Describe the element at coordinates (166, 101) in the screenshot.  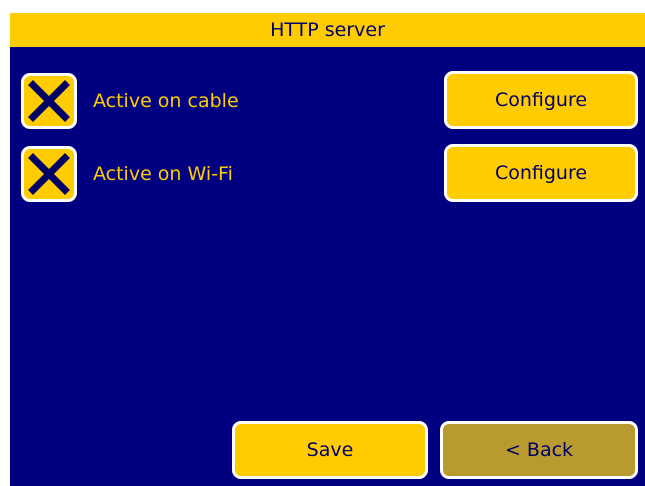
I see `active-on-cable-label: Active on cable` at that location.